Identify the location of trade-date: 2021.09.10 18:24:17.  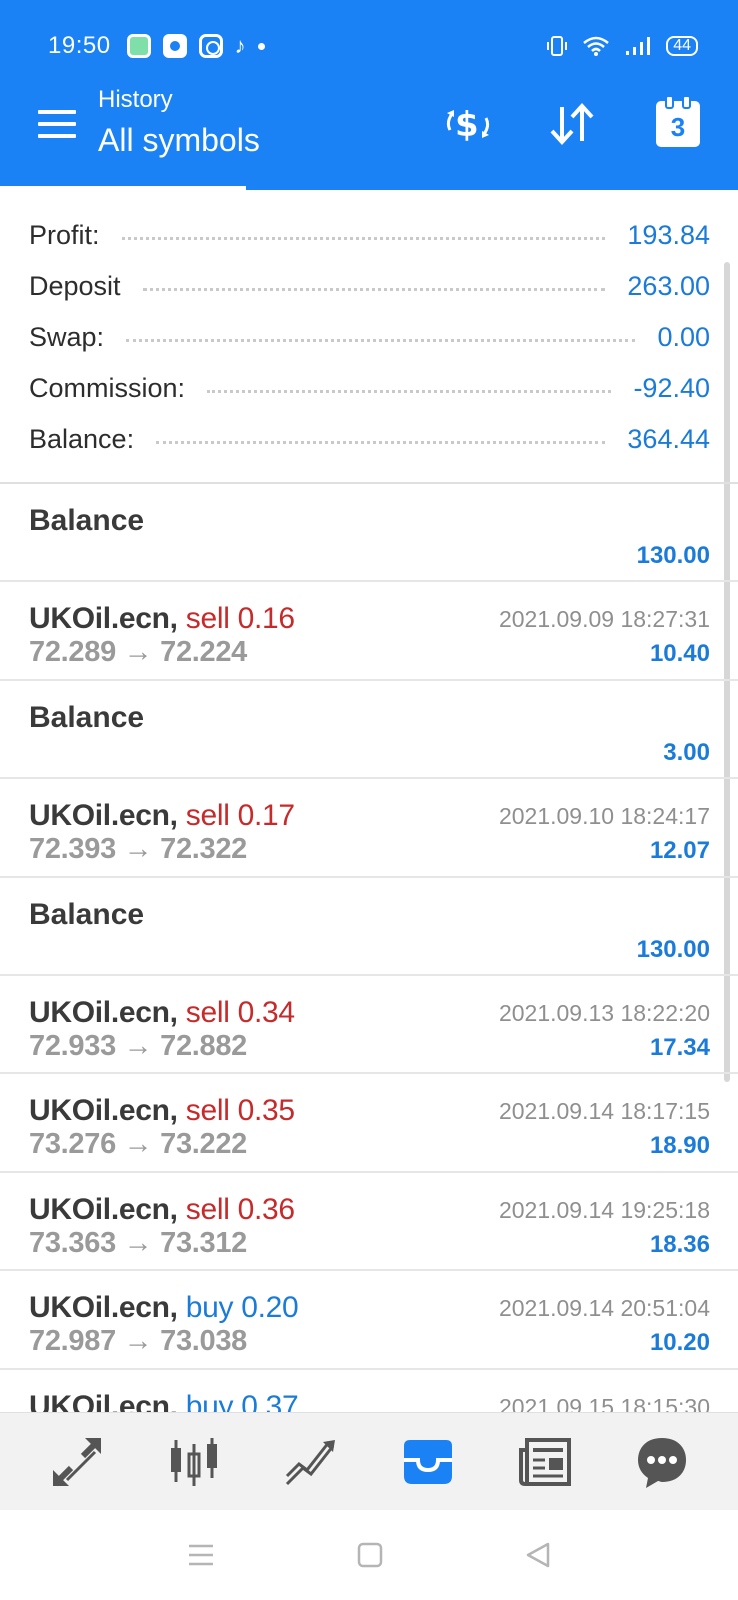
(604, 816).